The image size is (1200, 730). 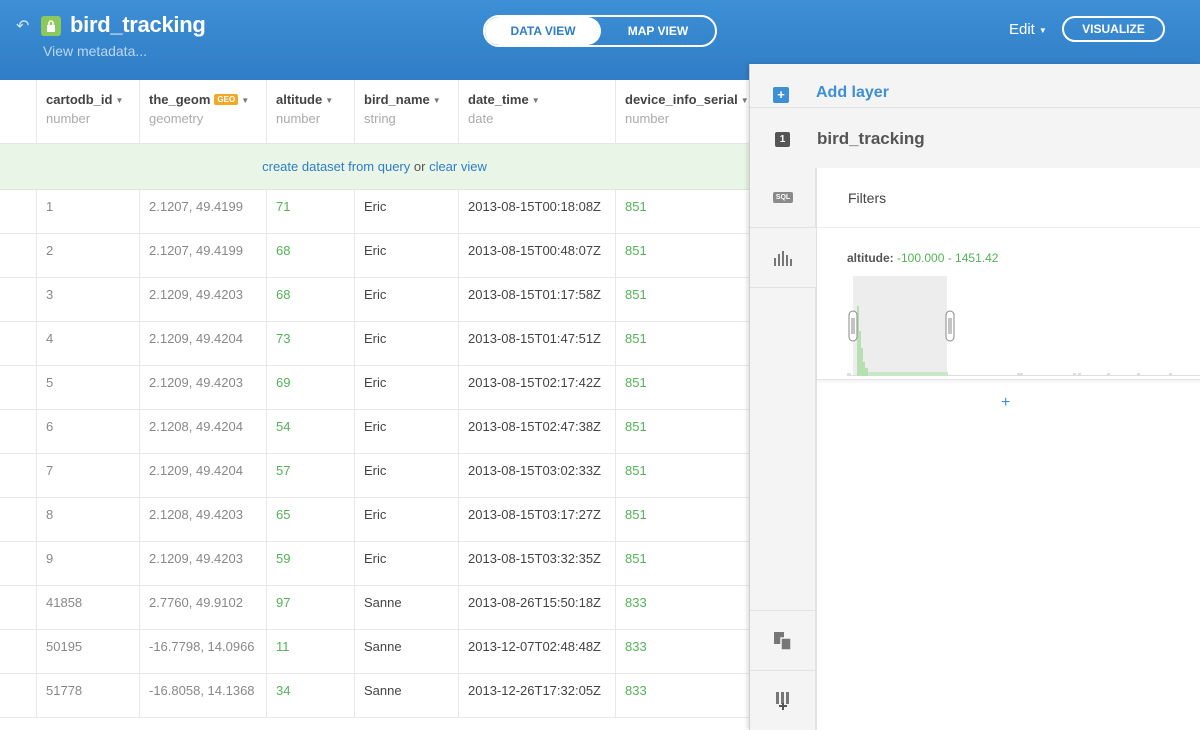 I want to click on cell-the-geom: 2.1207, 49.4199, so click(x=202, y=212).